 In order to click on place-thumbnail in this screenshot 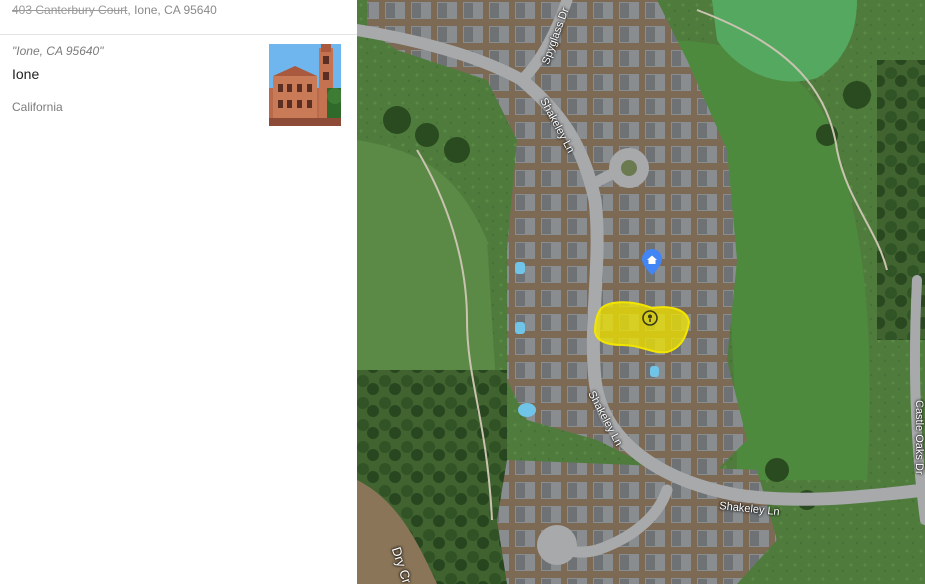, I will do `click(305, 85)`.